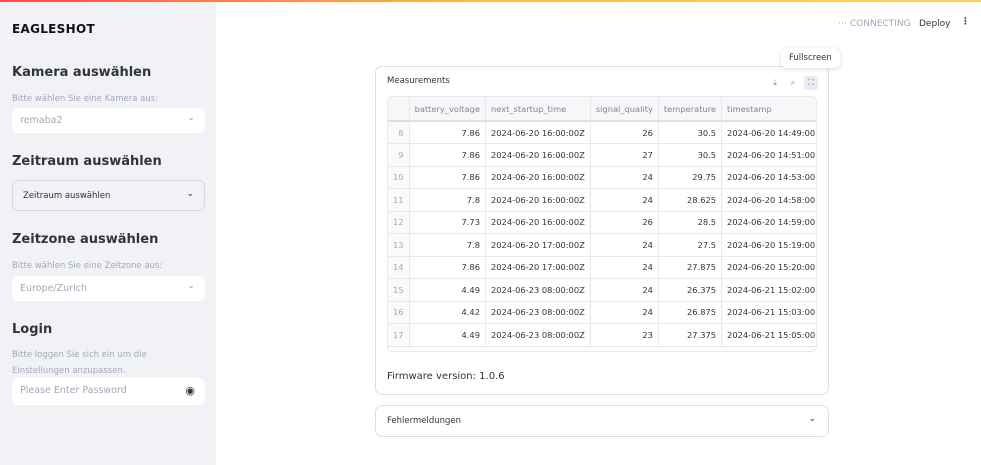  What do you see at coordinates (399, 267) in the screenshot?
I see `table-cell: 14` at bounding box center [399, 267].